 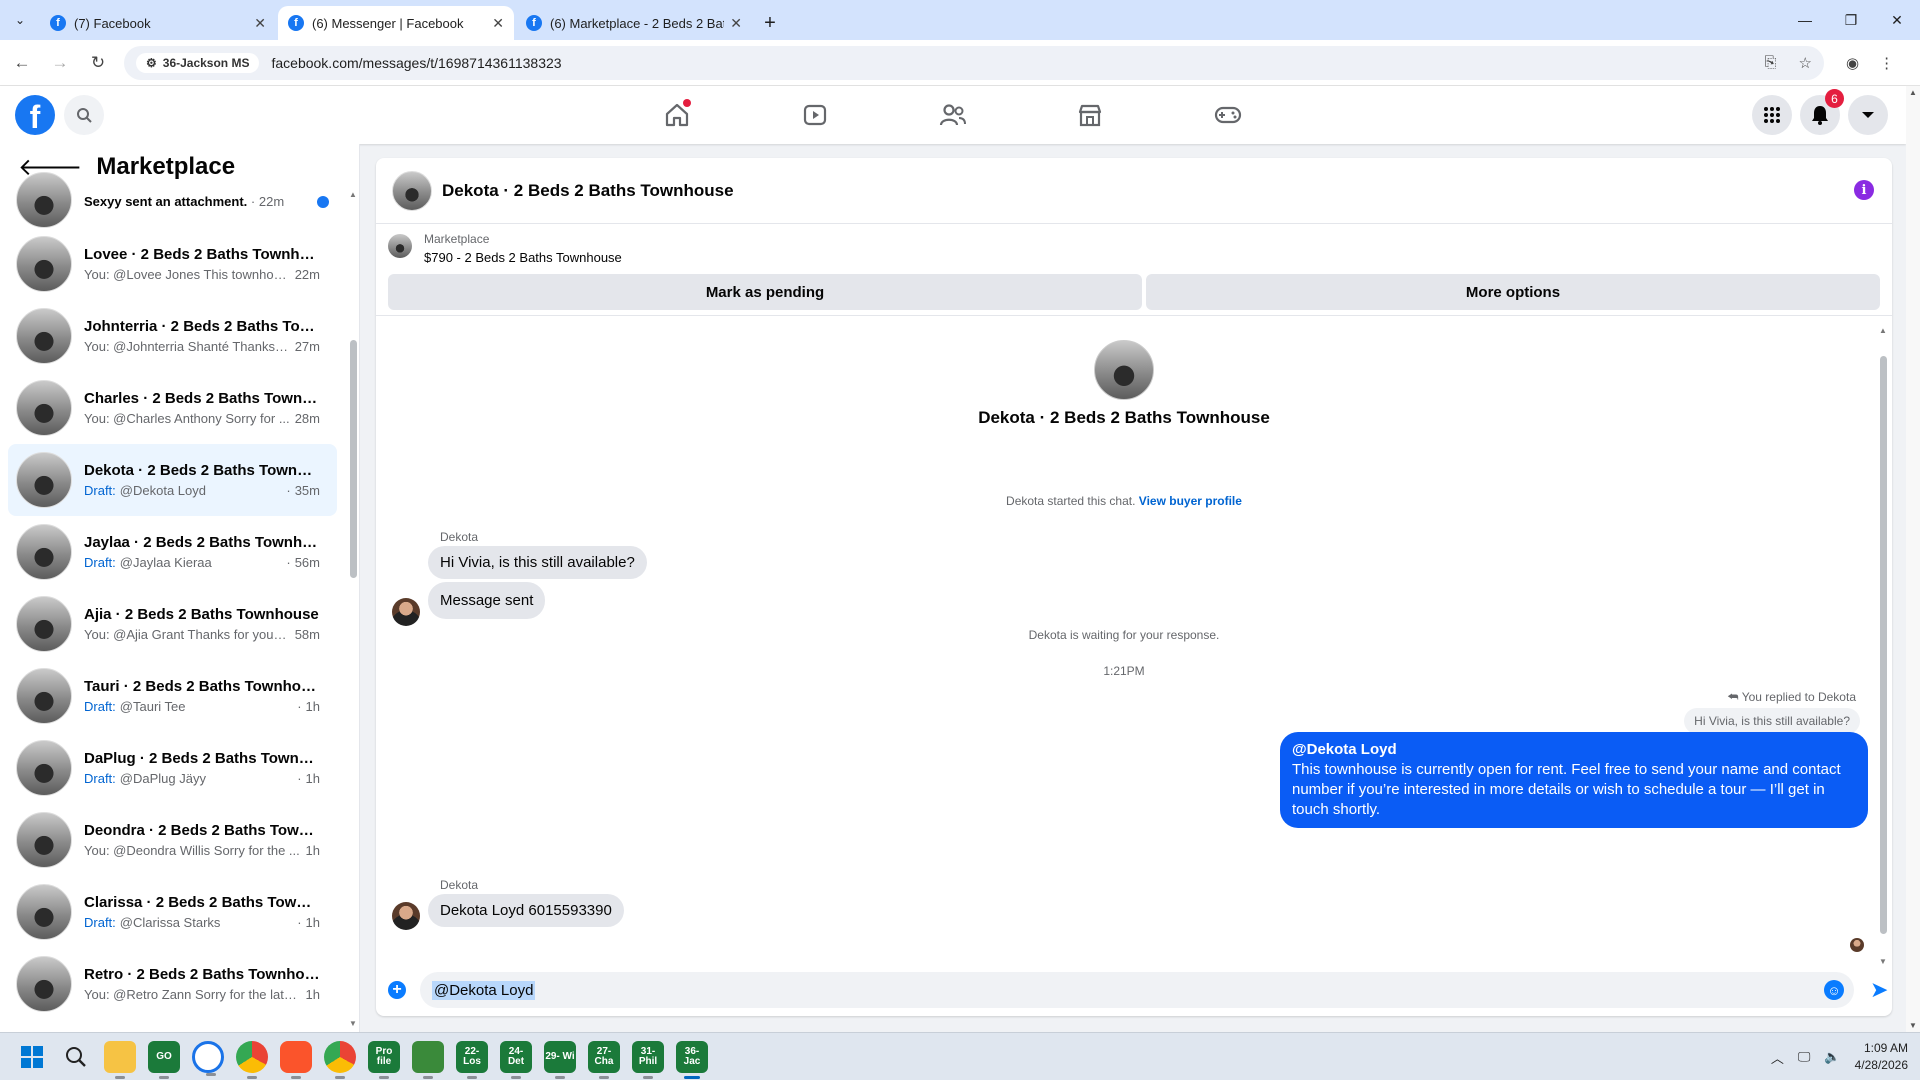 What do you see at coordinates (588, 191) in the screenshot?
I see `chat-title: Dekota · 2 Beds 2 Baths Townhouse` at bounding box center [588, 191].